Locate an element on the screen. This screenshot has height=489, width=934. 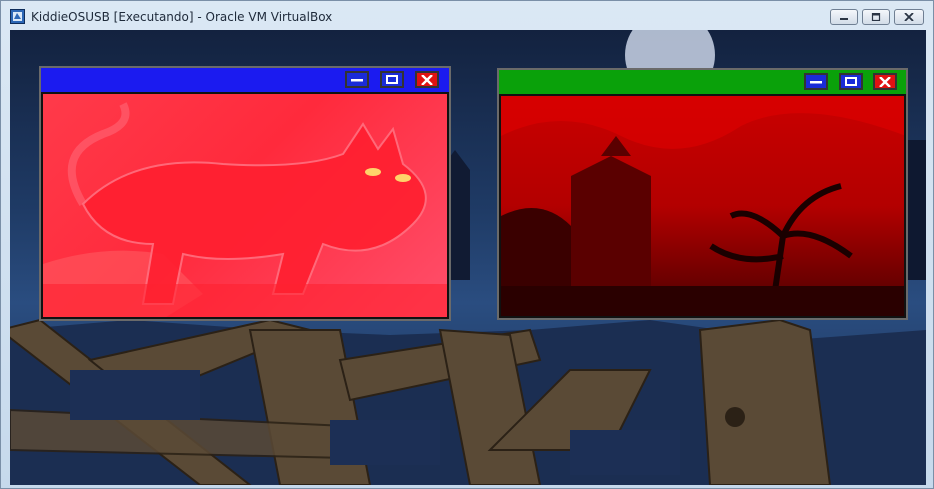
minimize-button is located at coordinates (844, 17).